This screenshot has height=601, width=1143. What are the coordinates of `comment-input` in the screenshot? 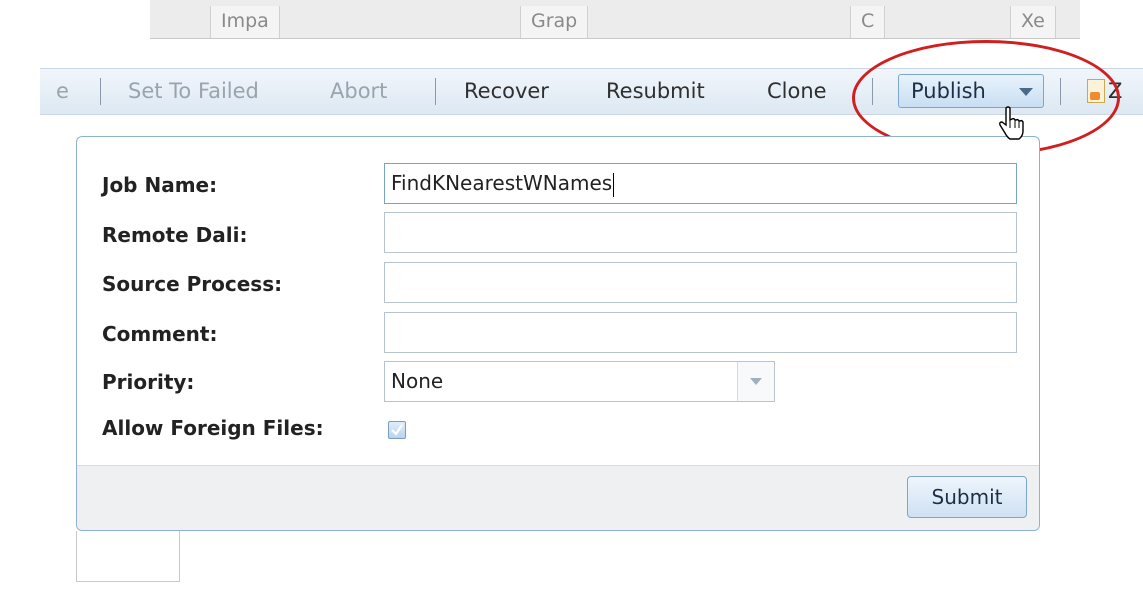 It's located at (700, 332).